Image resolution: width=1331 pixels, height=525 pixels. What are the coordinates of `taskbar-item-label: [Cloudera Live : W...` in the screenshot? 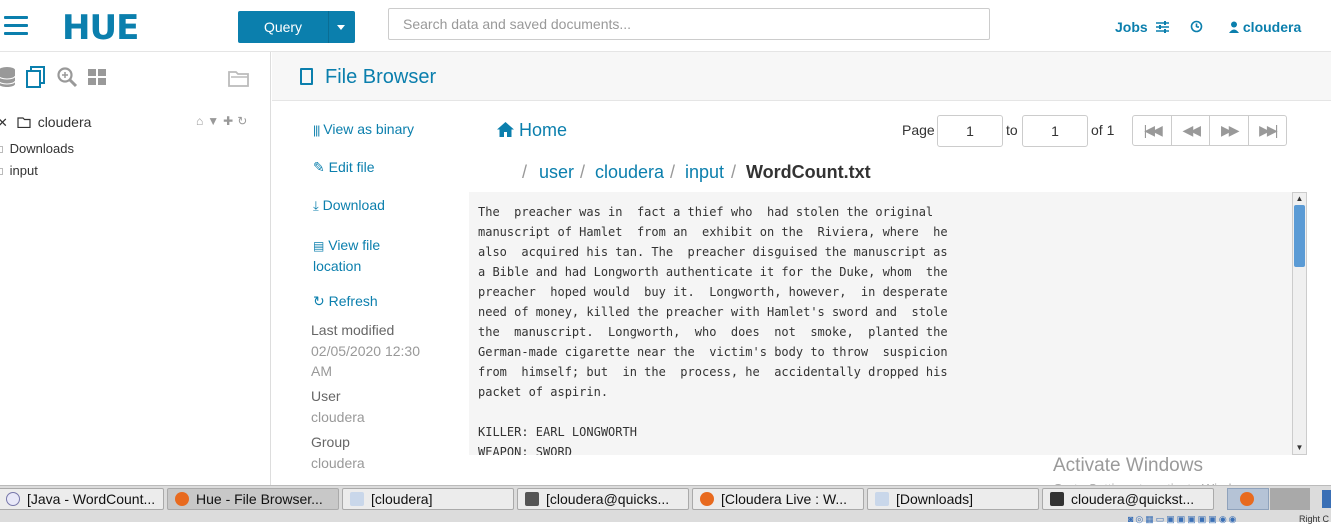 It's located at (784, 499).